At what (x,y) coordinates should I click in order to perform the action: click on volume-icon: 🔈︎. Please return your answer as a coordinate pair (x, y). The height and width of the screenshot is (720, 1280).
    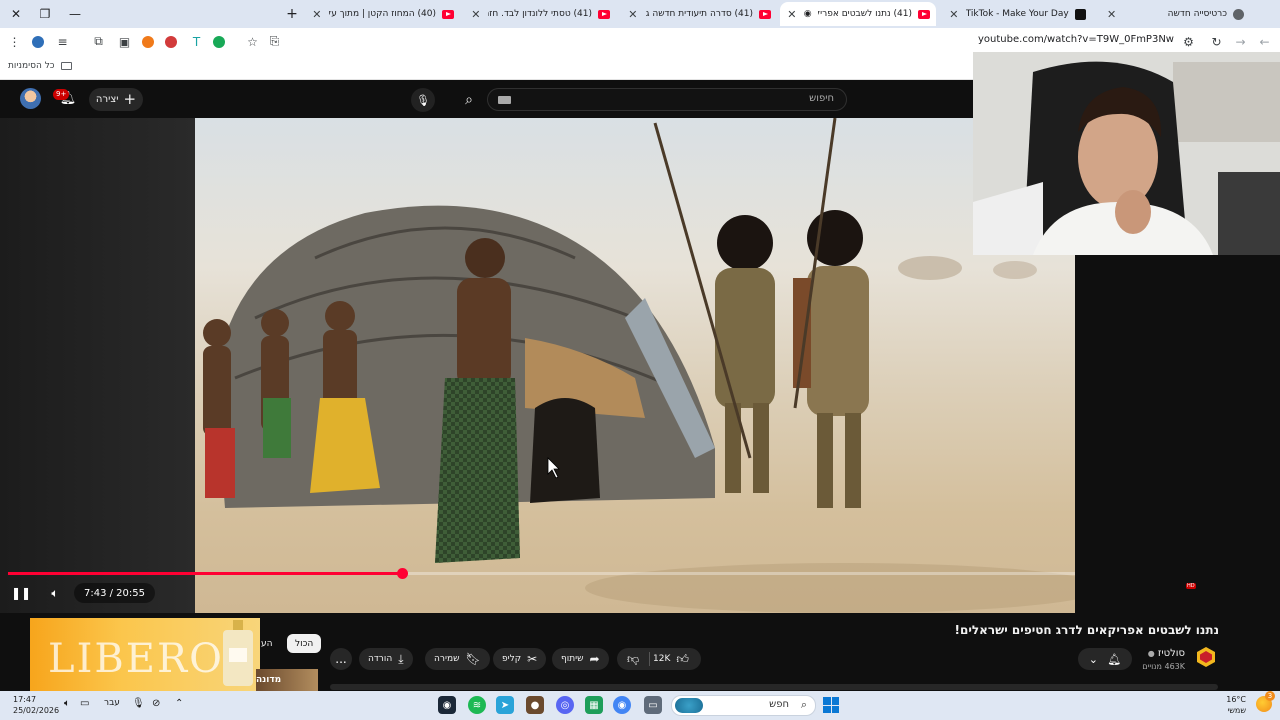
    Looking at the image, I should click on (55, 593).